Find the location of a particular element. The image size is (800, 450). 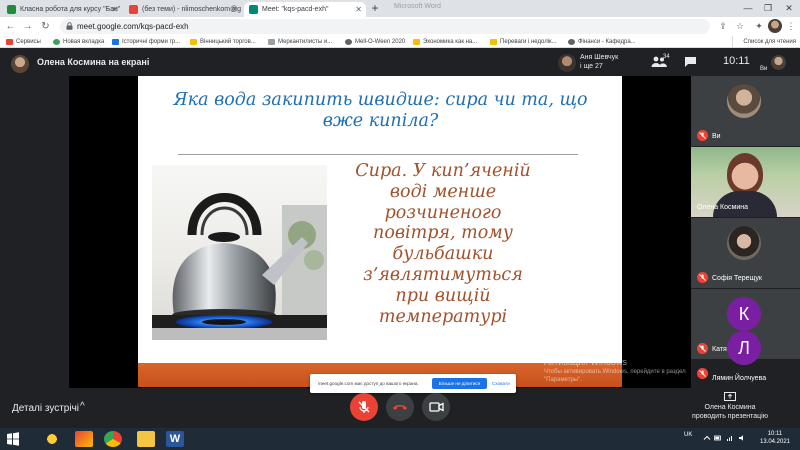

extensions-icon: ✦ is located at coordinates (759, 26).